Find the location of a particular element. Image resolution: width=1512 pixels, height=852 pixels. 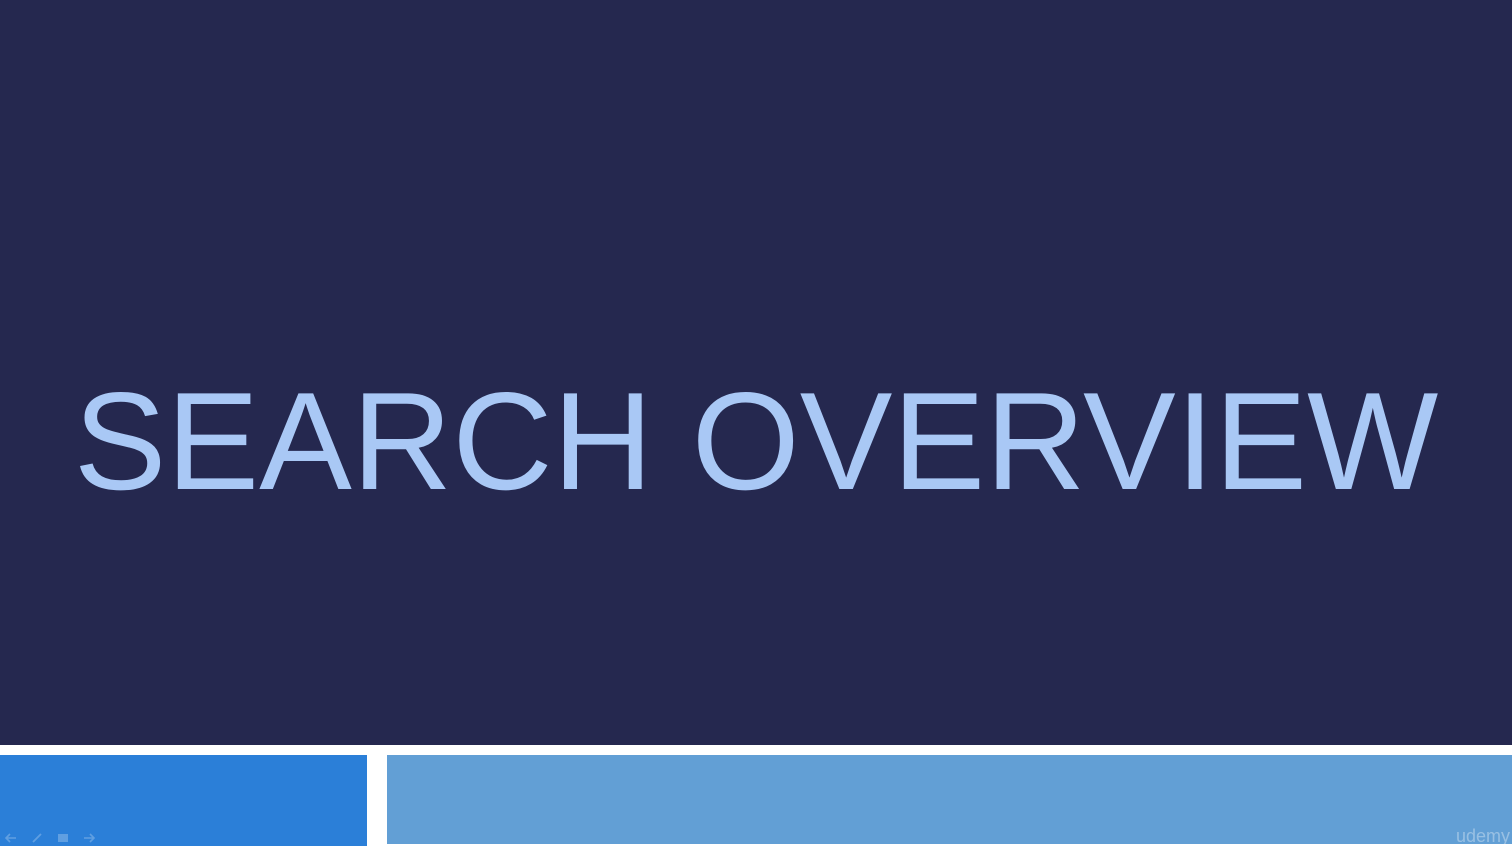

udemy-watermark: udemy is located at coordinates (1482, 836).